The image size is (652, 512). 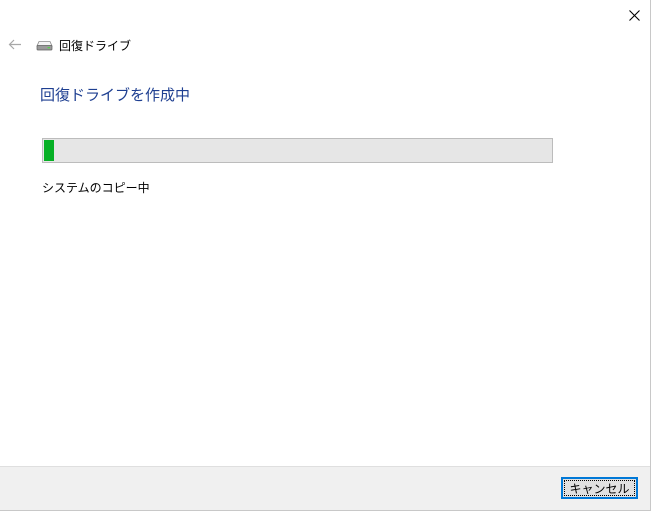 I want to click on close-icon, so click(x=634, y=15).